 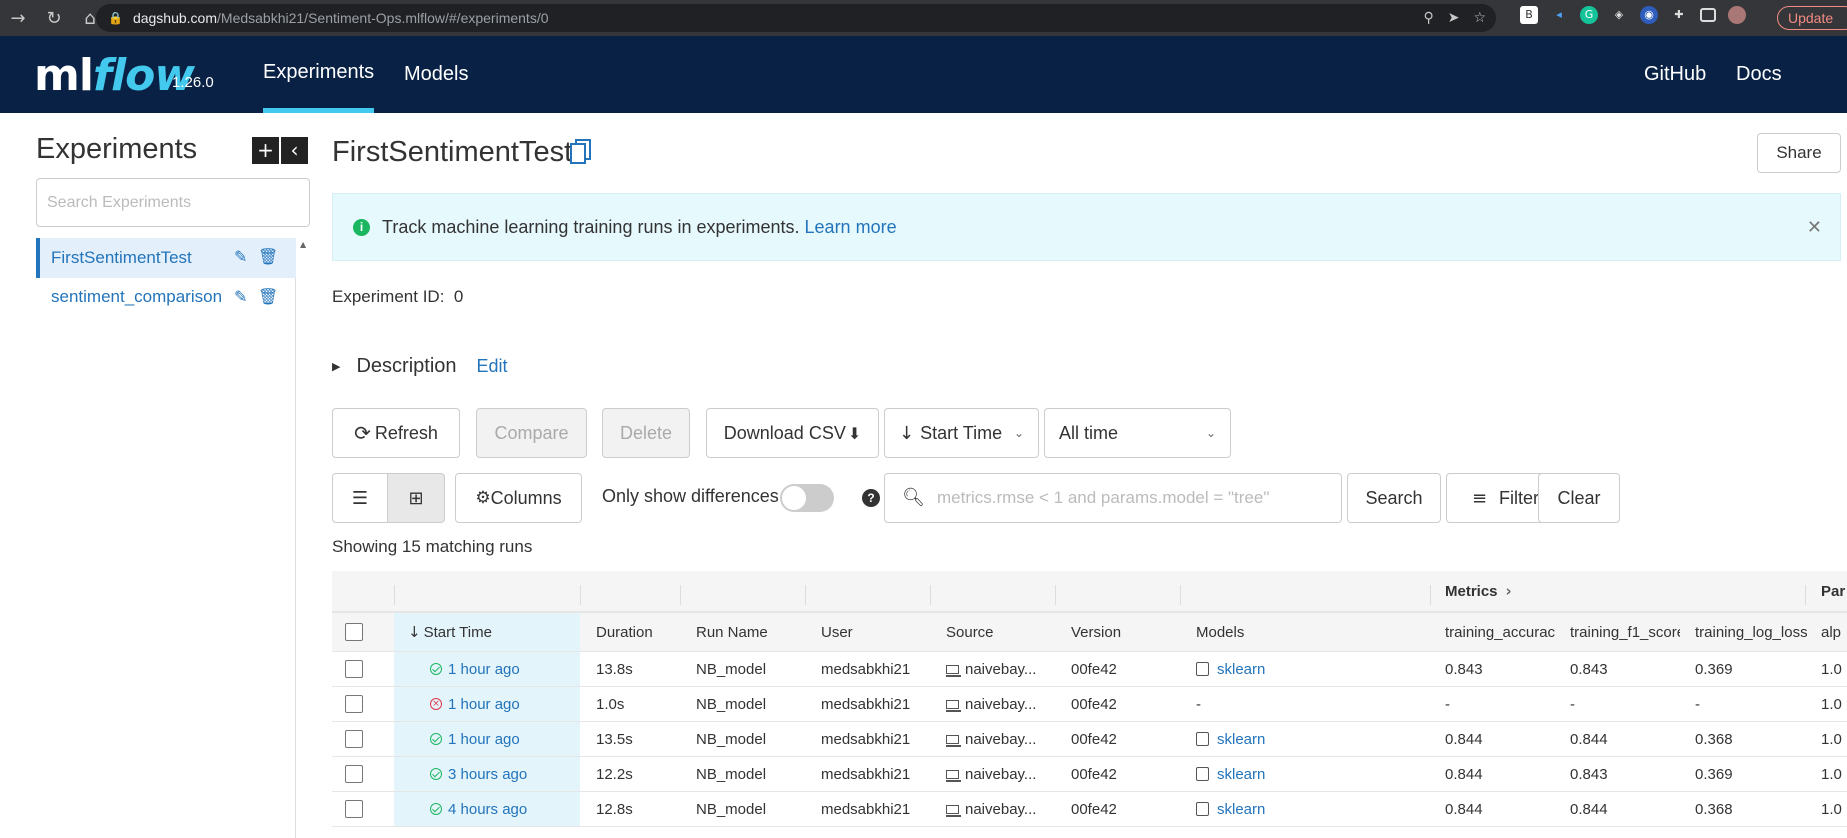 I want to click on column-training-accuracy: training_accuracy, so click(x=1500, y=632).